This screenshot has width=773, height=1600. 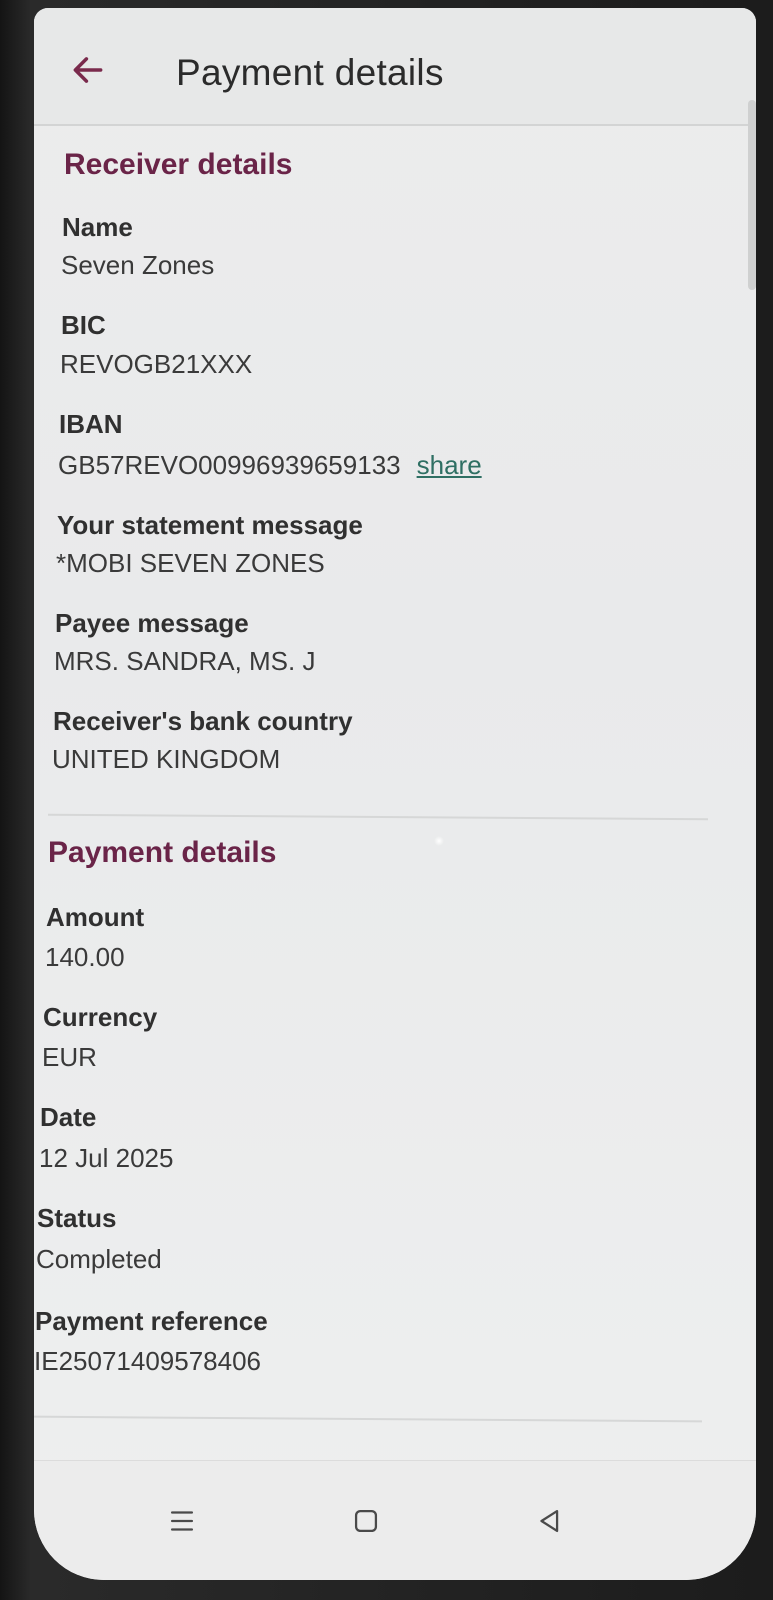 I want to click on bottom-divider, so click(x=368, y=1419).